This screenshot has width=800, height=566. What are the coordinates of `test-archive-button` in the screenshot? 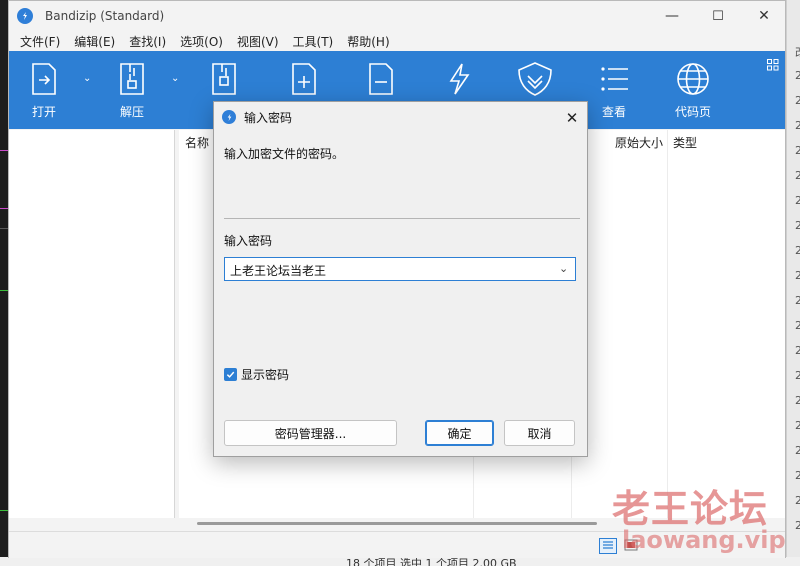 It's located at (224, 79).